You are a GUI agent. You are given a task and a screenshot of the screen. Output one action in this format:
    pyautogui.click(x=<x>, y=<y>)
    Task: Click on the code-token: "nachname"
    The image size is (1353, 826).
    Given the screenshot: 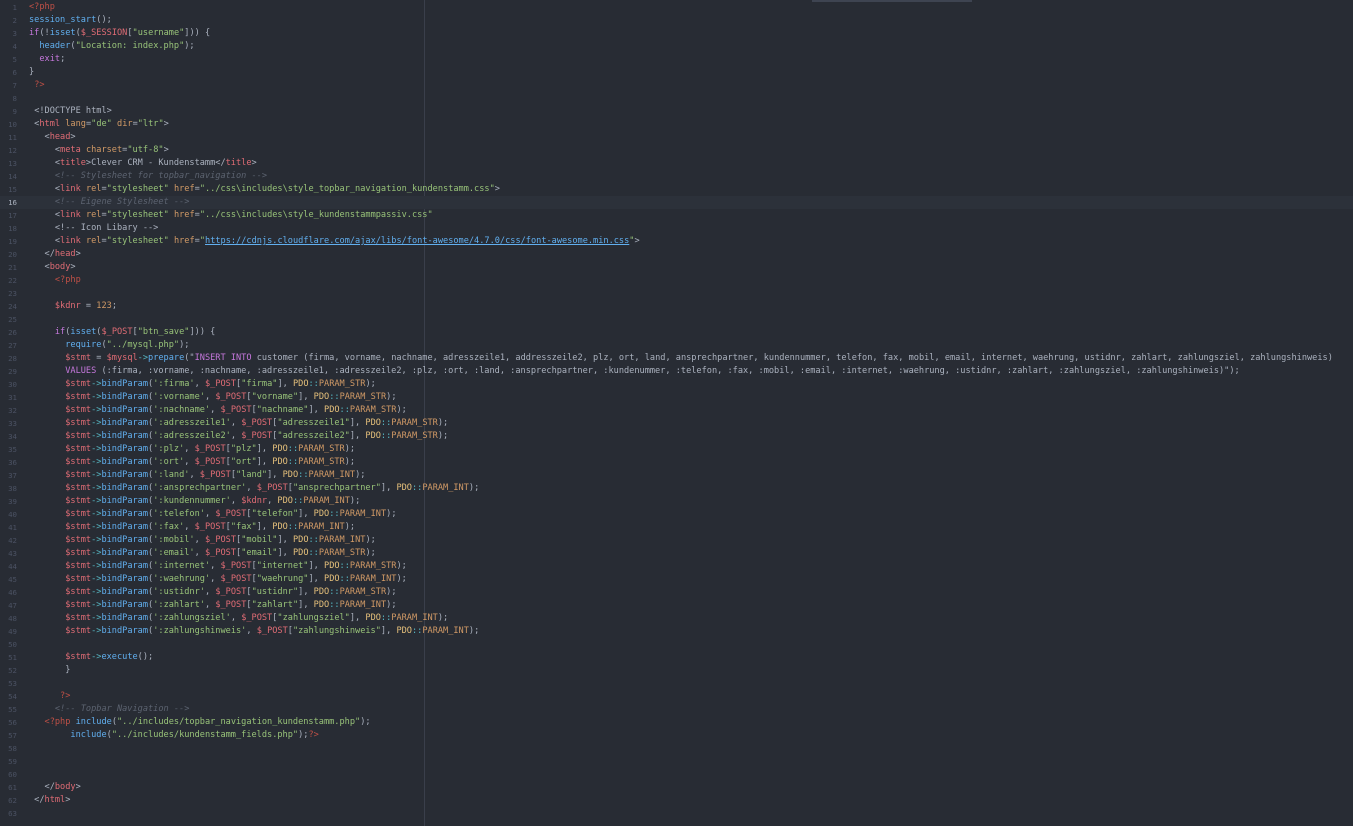 What is the action you would take?
    pyautogui.click(x=282, y=410)
    